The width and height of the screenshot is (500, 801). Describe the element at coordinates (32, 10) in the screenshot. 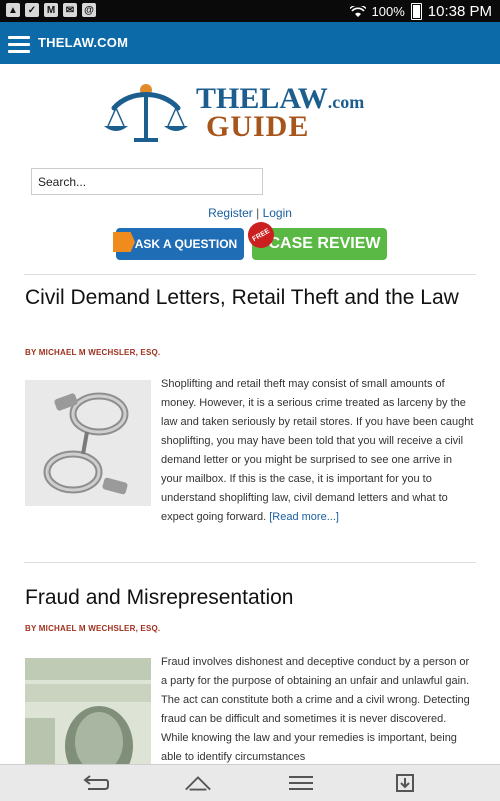

I see `clipboard-check-icon: ✓` at that location.